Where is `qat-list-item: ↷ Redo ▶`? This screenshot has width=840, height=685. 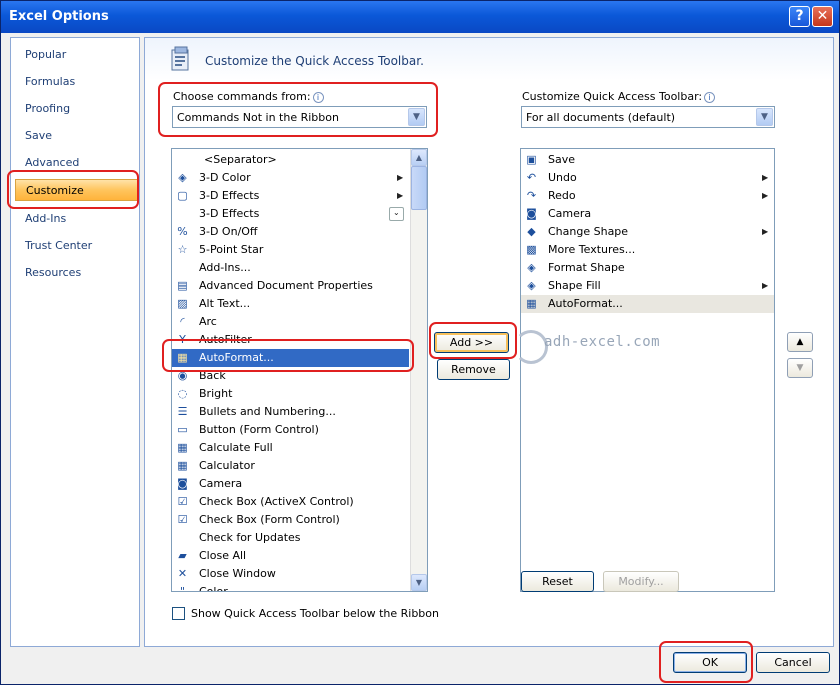
qat-list-item: ↷ Redo ▶ is located at coordinates (647, 196).